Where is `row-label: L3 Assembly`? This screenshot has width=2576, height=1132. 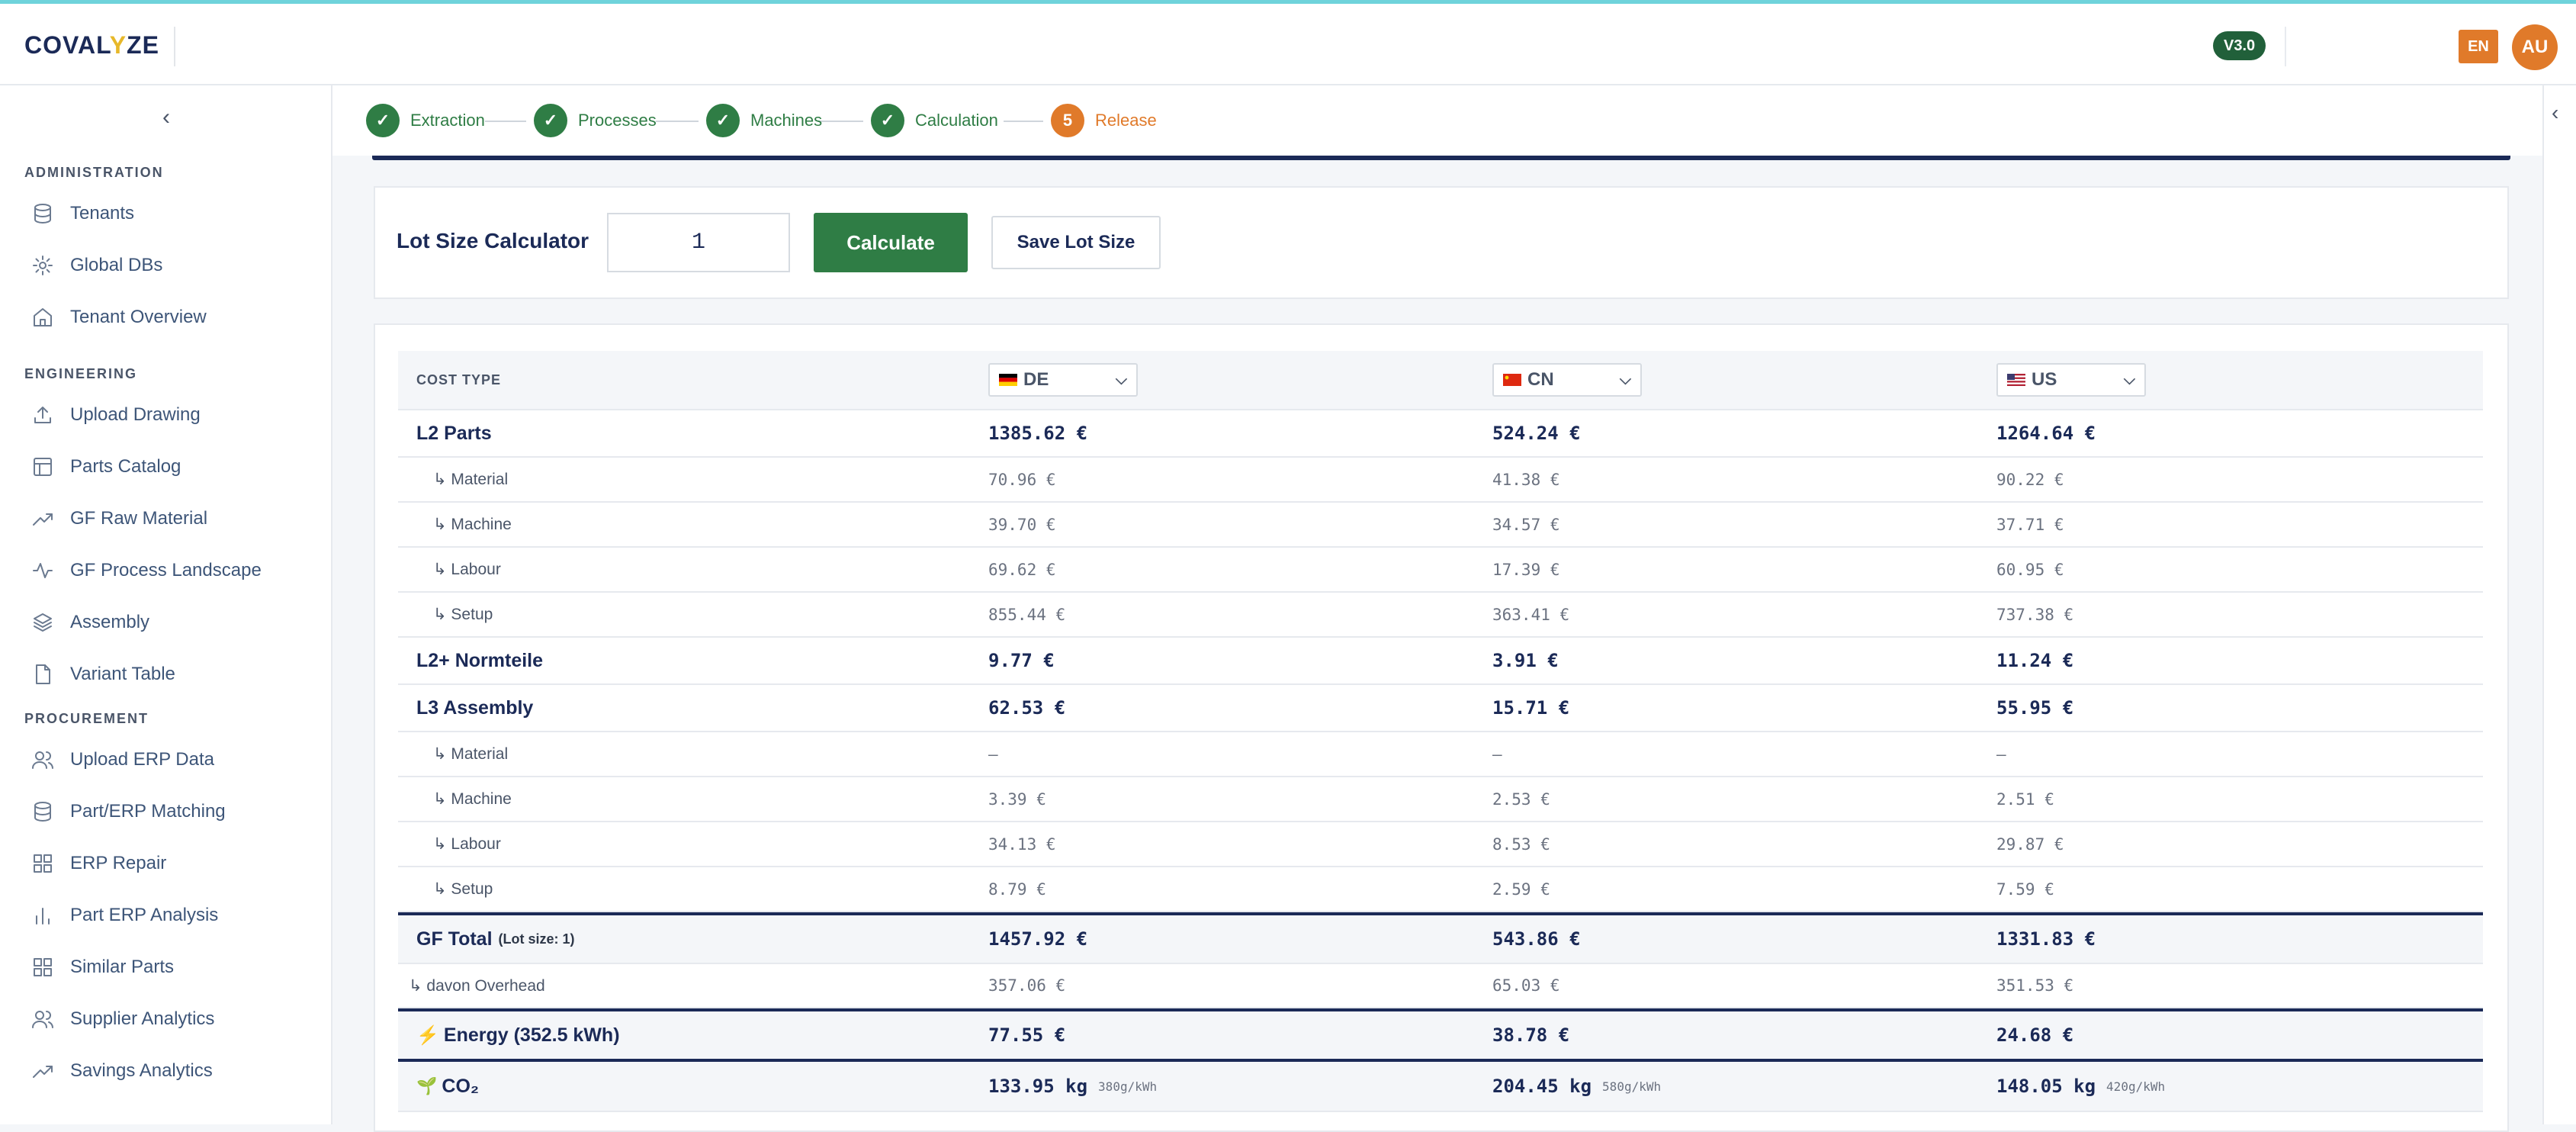
row-label: L3 Assembly is located at coordinates (475, 707).